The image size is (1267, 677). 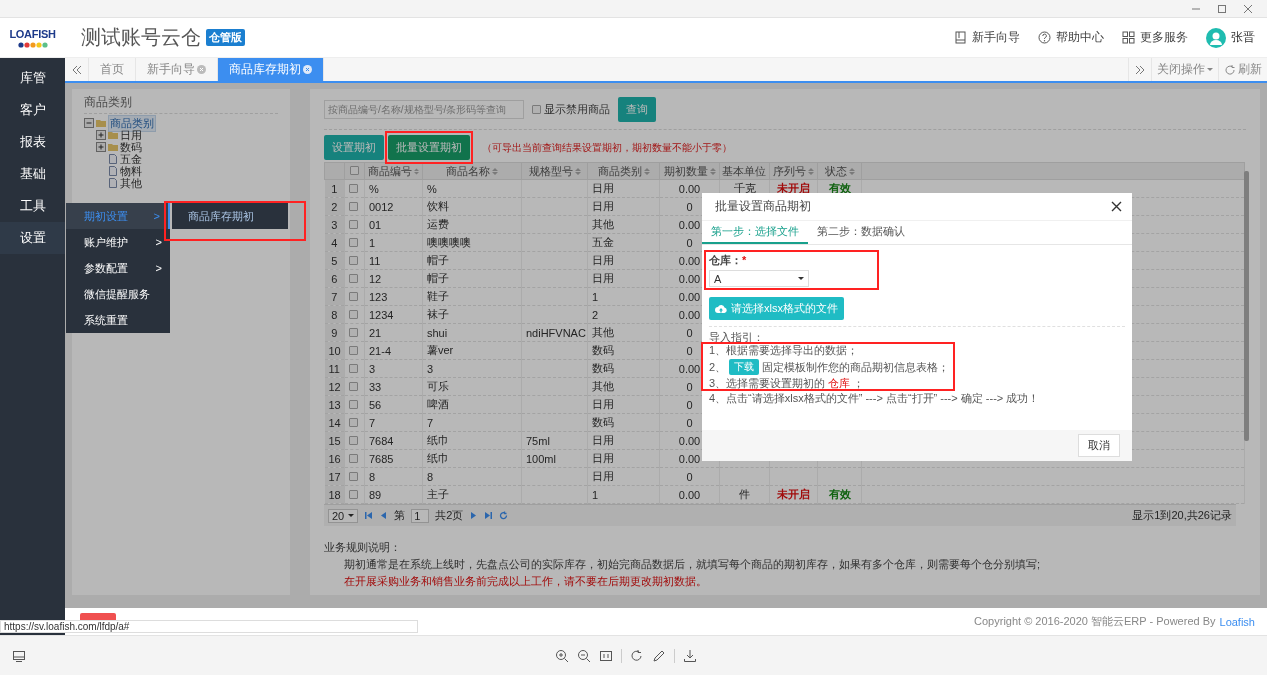 What do you see at coordinates (1116, 206) in the screenshot?
I see `close-icon` at bounding box center [1116, 206].